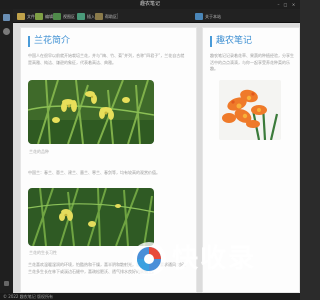 This screenshot has height=300, width=320. What do you see at coordinates (69, 16) in the screenshot?
I see `toolbar-view-label: 视图区` at bounding box center [69, 16].